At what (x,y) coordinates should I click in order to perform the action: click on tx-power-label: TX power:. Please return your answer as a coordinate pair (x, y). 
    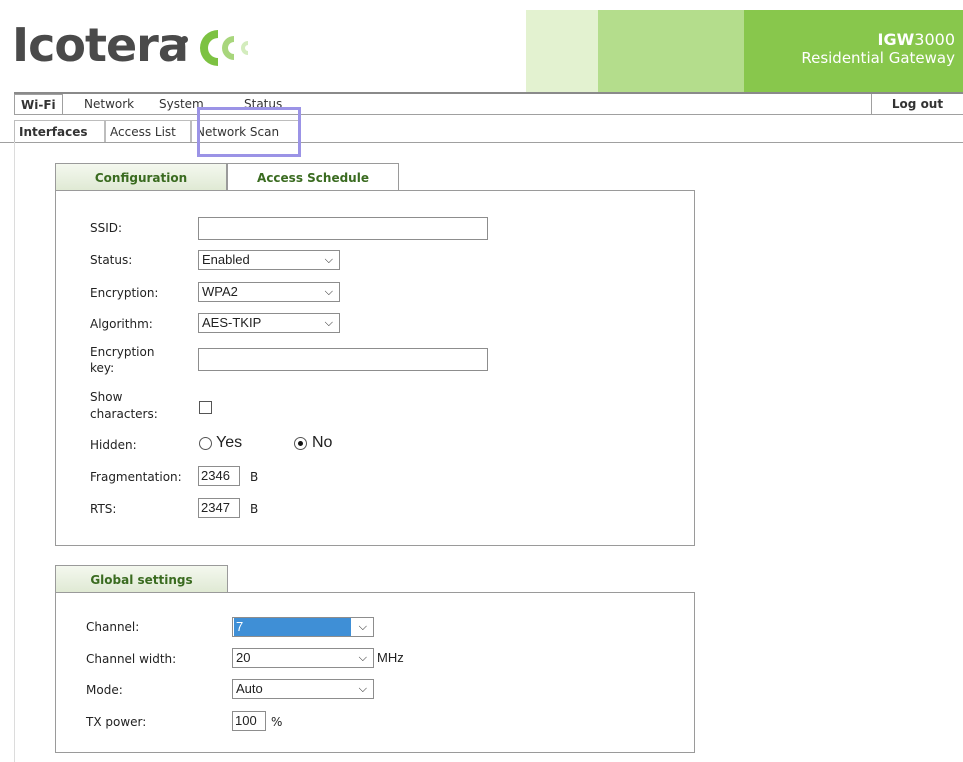
    Looking at the image, I should click on (116, 722).